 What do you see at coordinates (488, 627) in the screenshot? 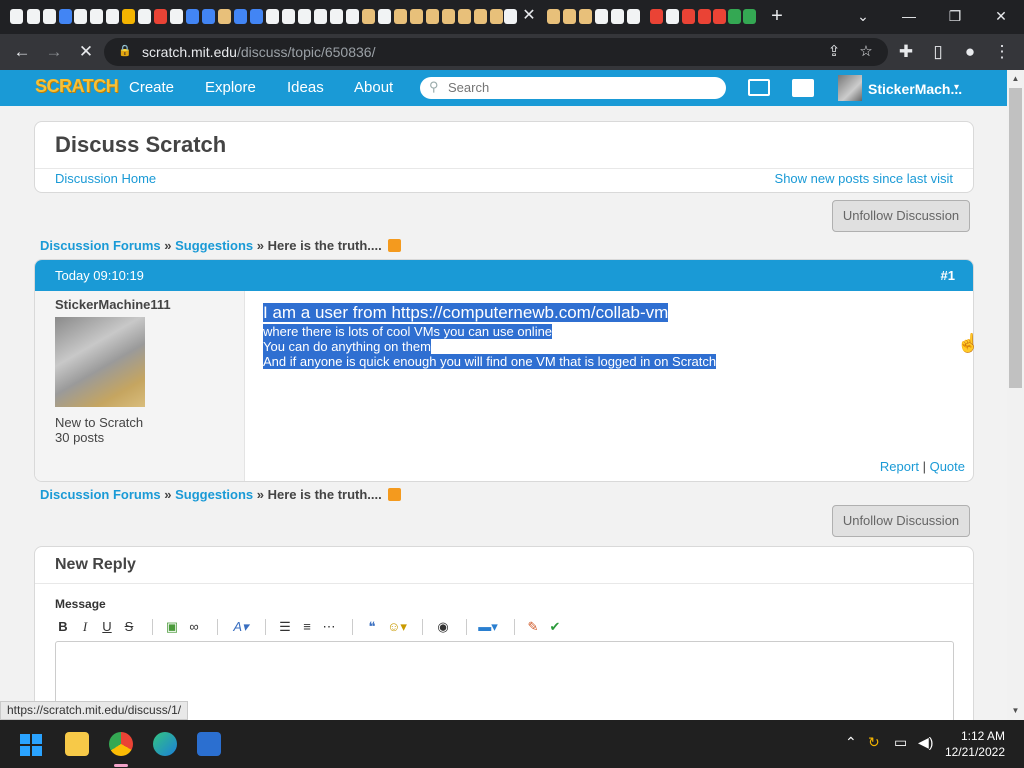
I see `scratchblocks-icon: ▬▾` at bounding box center [488, 627].